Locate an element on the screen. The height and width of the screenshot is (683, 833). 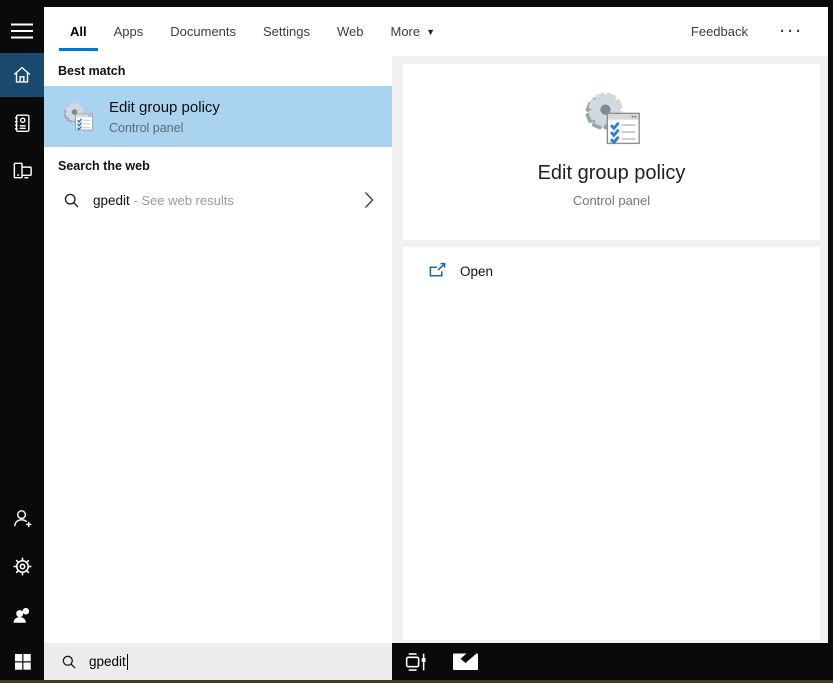
taskbar-search-input: gpedit is located at coordinates (218, 661).